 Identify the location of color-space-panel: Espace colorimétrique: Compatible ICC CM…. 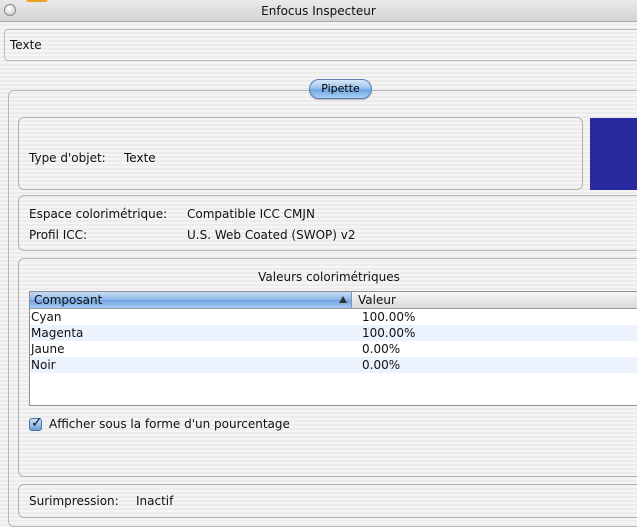
(327, 223).